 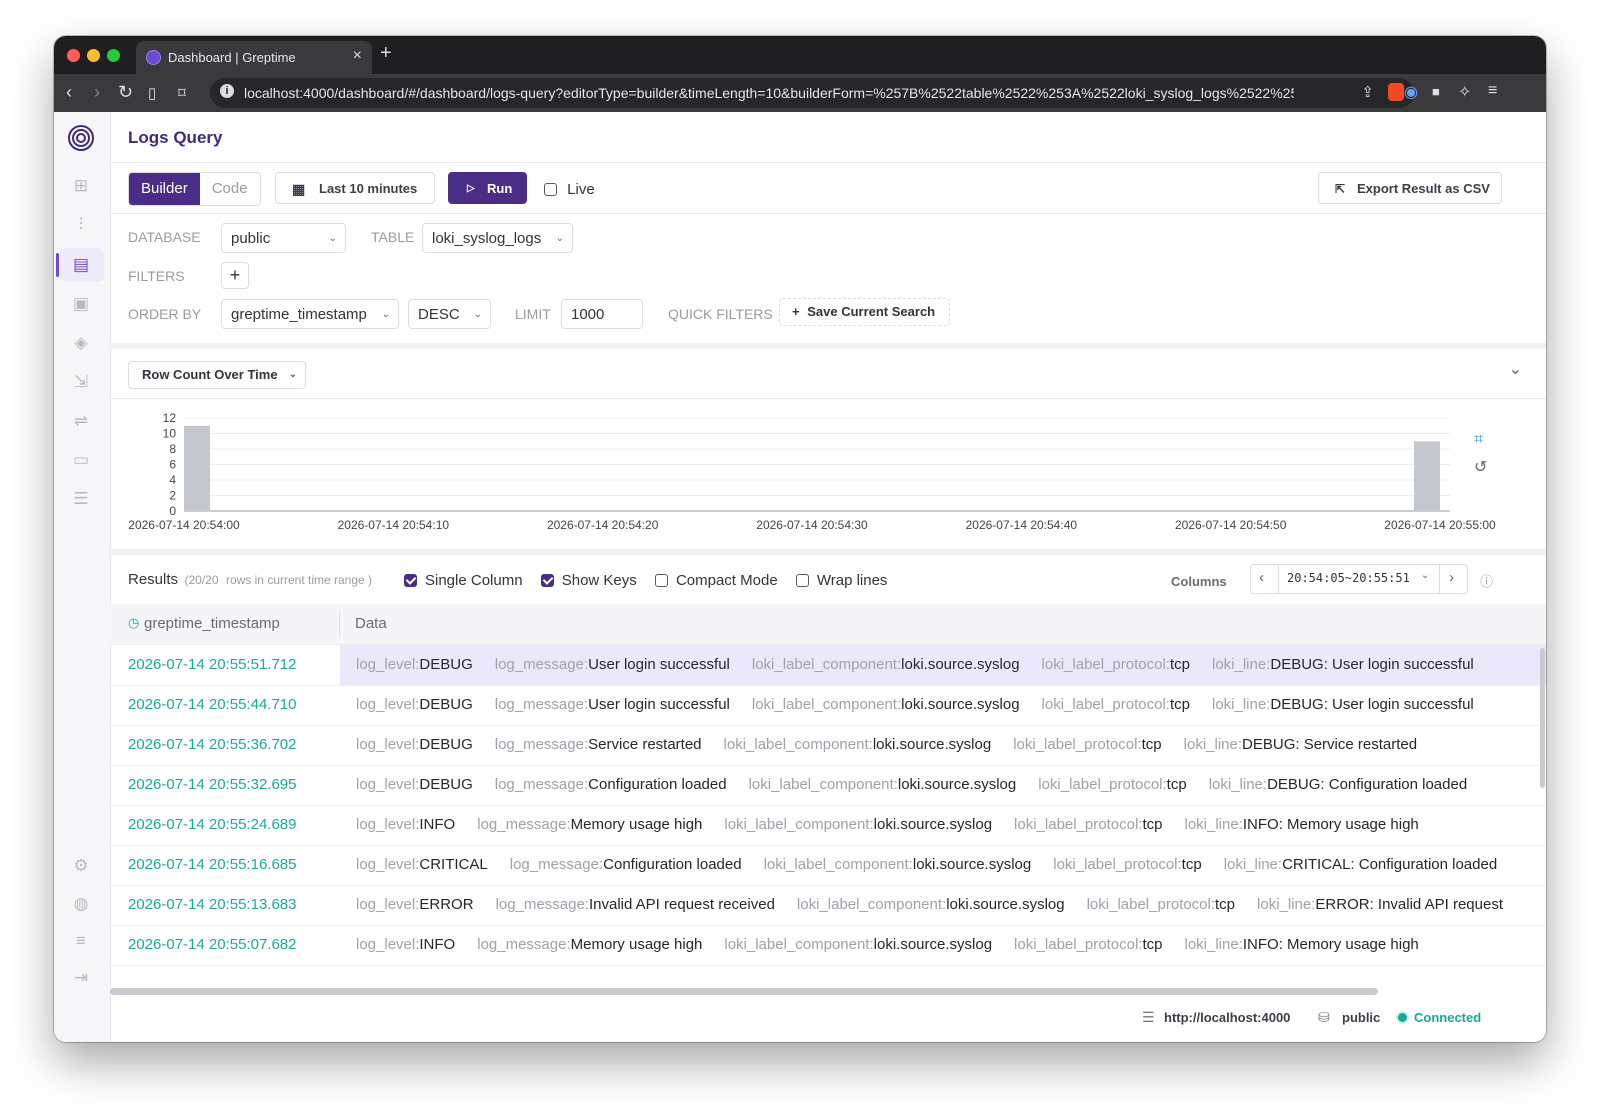 I want to click on collapse-chart-icon: ⌄, so click(x=1515, y=369).